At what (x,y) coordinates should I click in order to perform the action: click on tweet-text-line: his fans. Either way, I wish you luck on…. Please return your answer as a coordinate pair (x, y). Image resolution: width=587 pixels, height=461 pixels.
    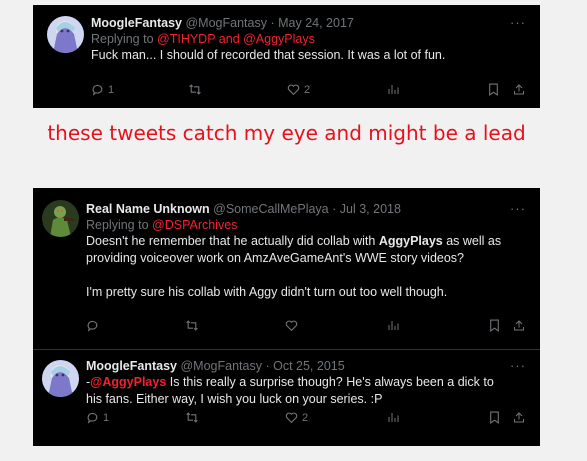
    Looking at the image, I should click on (234, 399).